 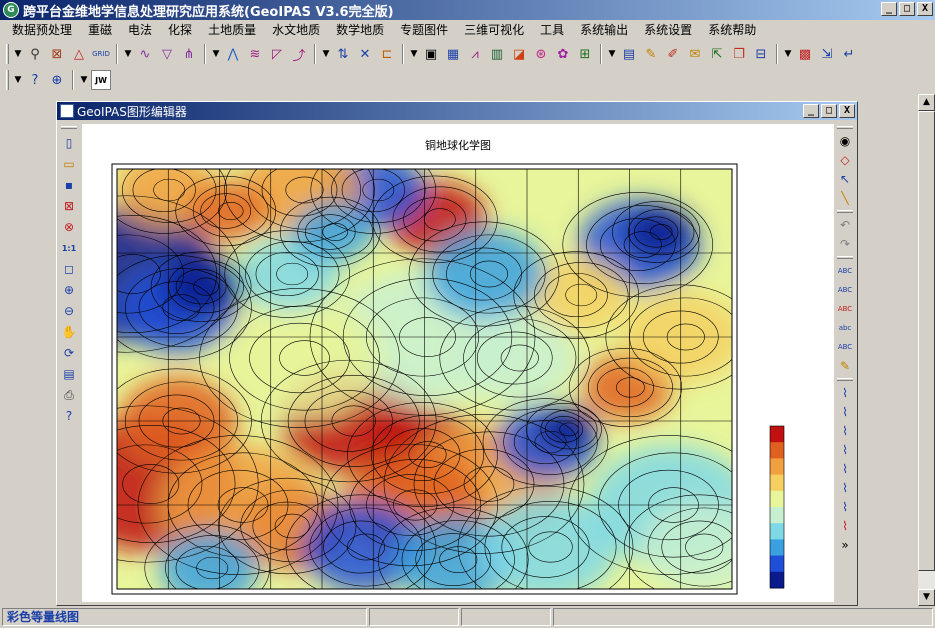 I want to click on line-tool-icon-3: ⌇, so click(x=845, y=431).